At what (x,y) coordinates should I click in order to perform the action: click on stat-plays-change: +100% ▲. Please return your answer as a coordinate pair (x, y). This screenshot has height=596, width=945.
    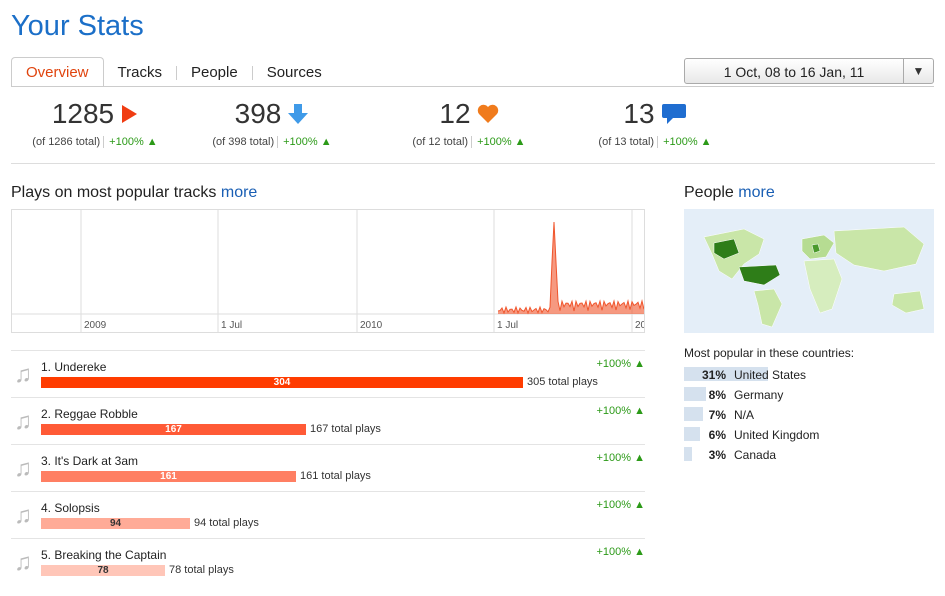
    Looking at the image, I should click on (130, 142).